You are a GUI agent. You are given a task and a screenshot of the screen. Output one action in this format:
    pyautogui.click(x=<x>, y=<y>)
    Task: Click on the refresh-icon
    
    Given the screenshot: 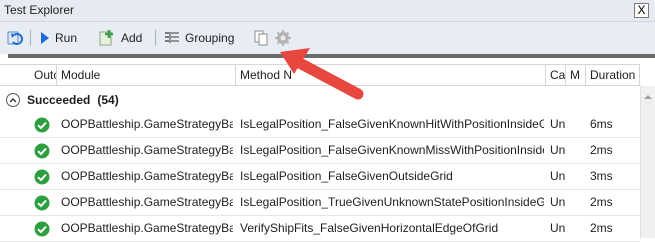 What is the action you would take?
    pyautogui.click(x=15, y=38)
    